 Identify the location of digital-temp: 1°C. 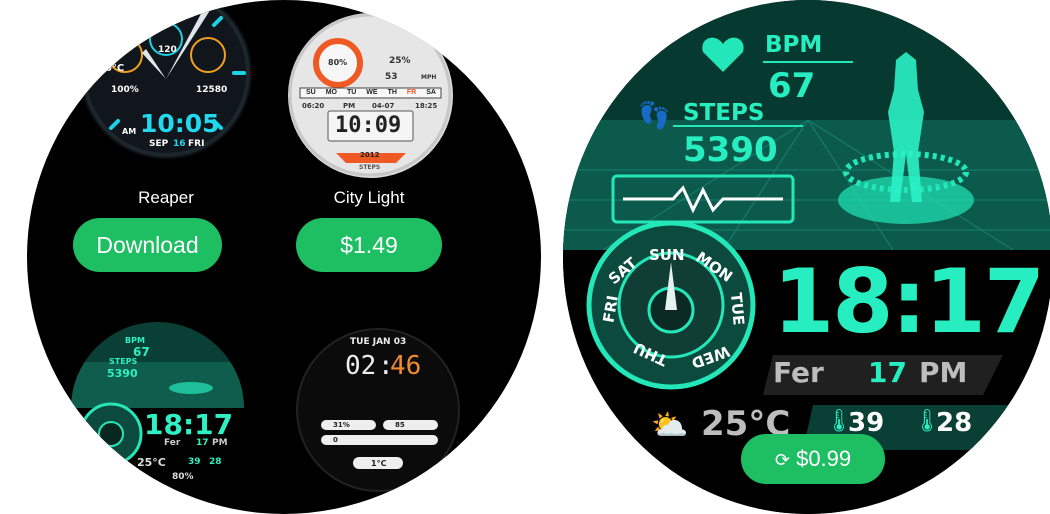
(379, 463).